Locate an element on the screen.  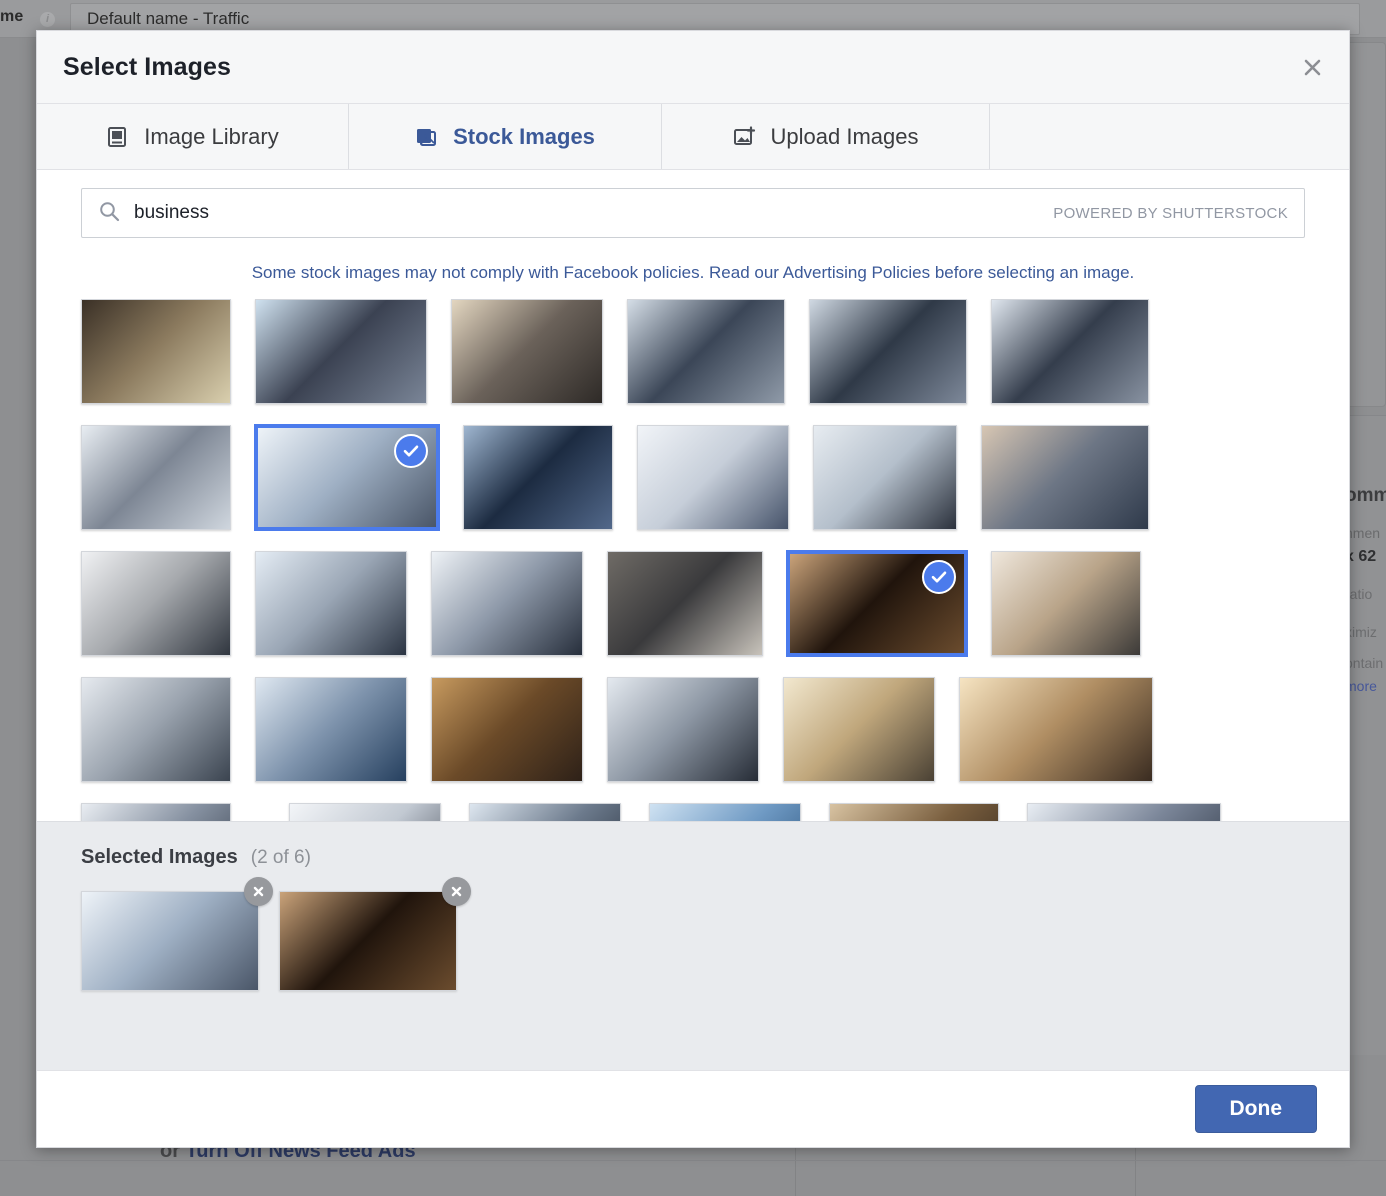
stock-image-24-cell is located at coordinates (1056, 729).